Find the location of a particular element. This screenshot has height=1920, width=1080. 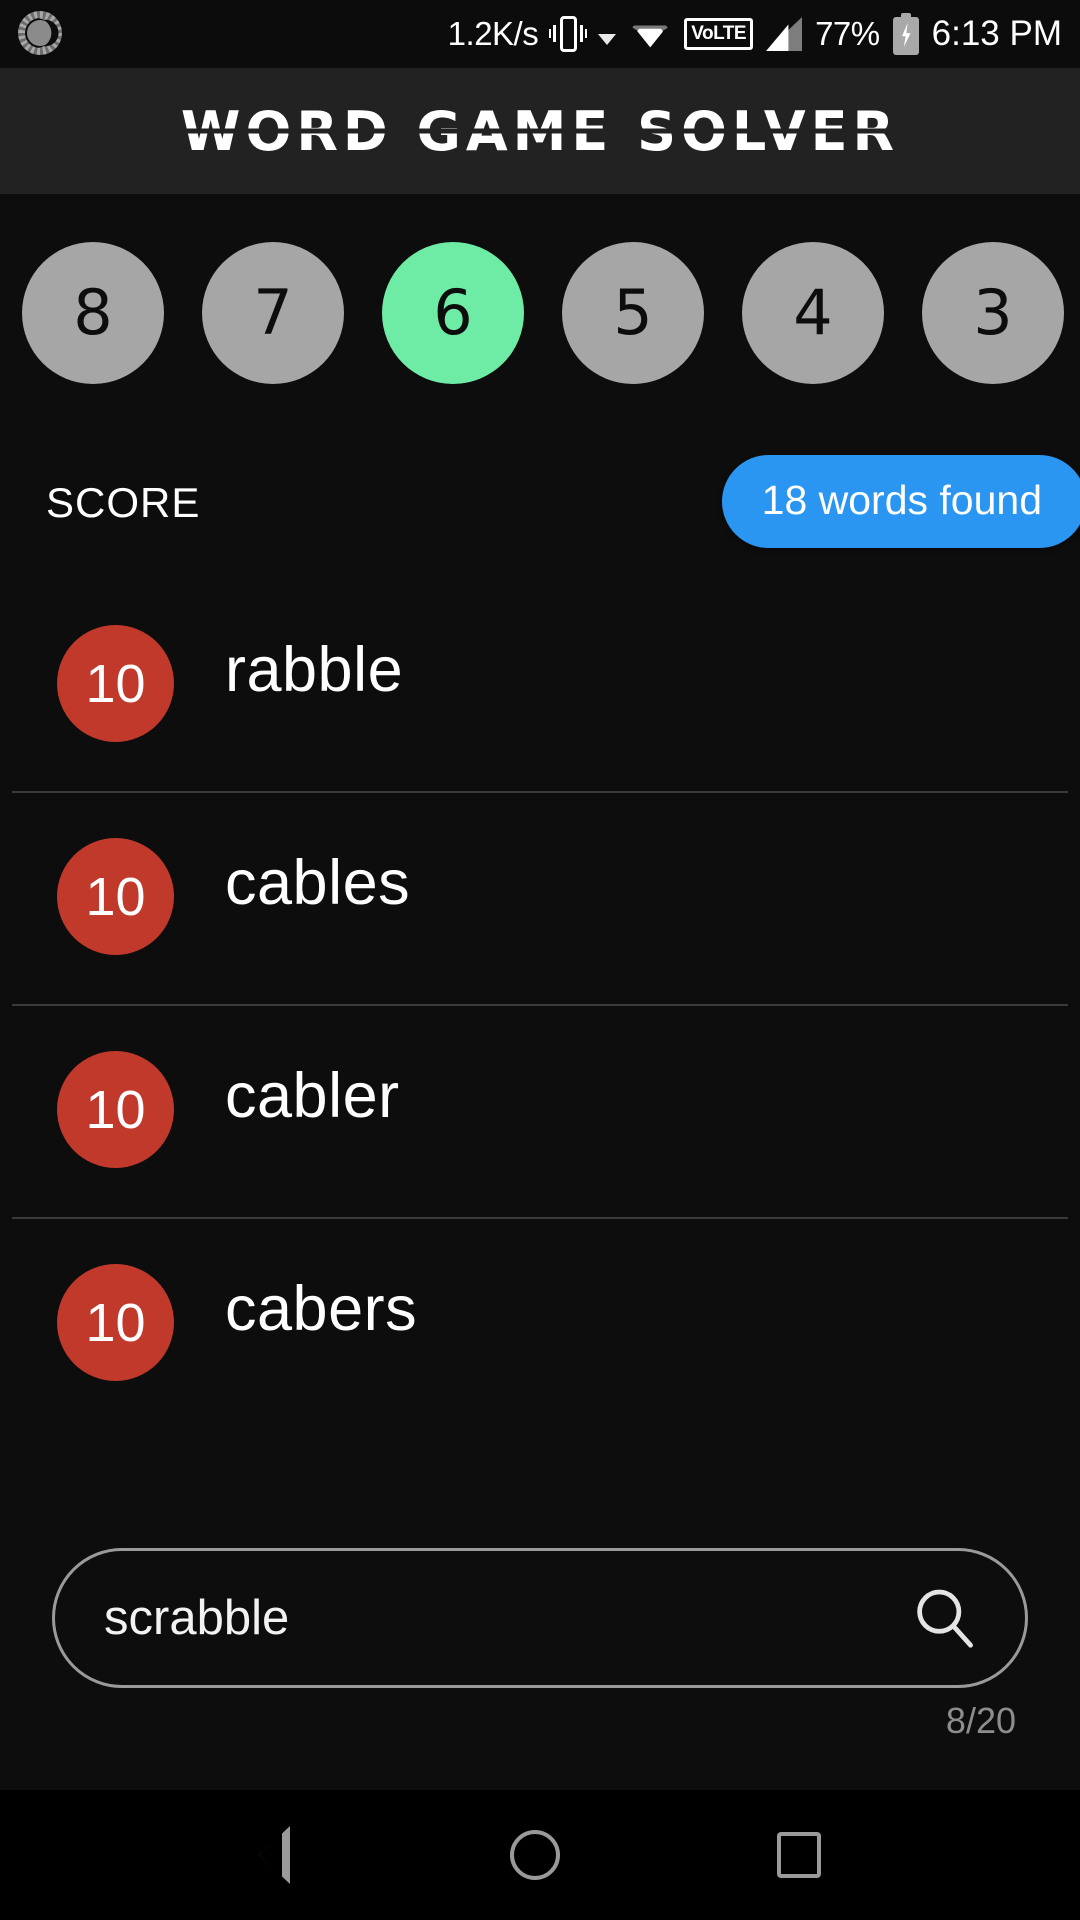

word-length-filter: 876543 is located at coordinates (540, 312).